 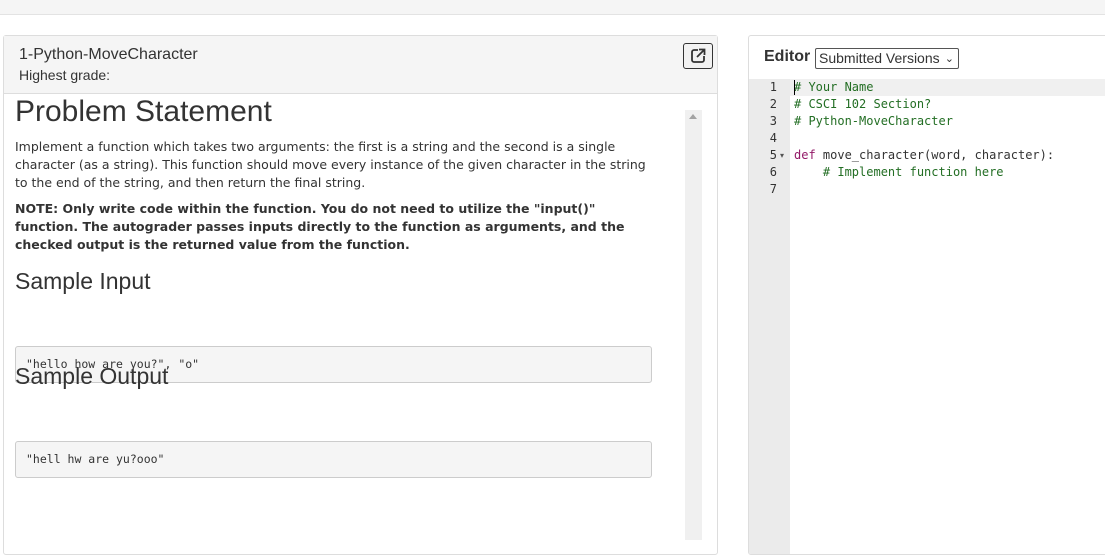 I want to click on line-number: 4, so click(x=773, y=138).